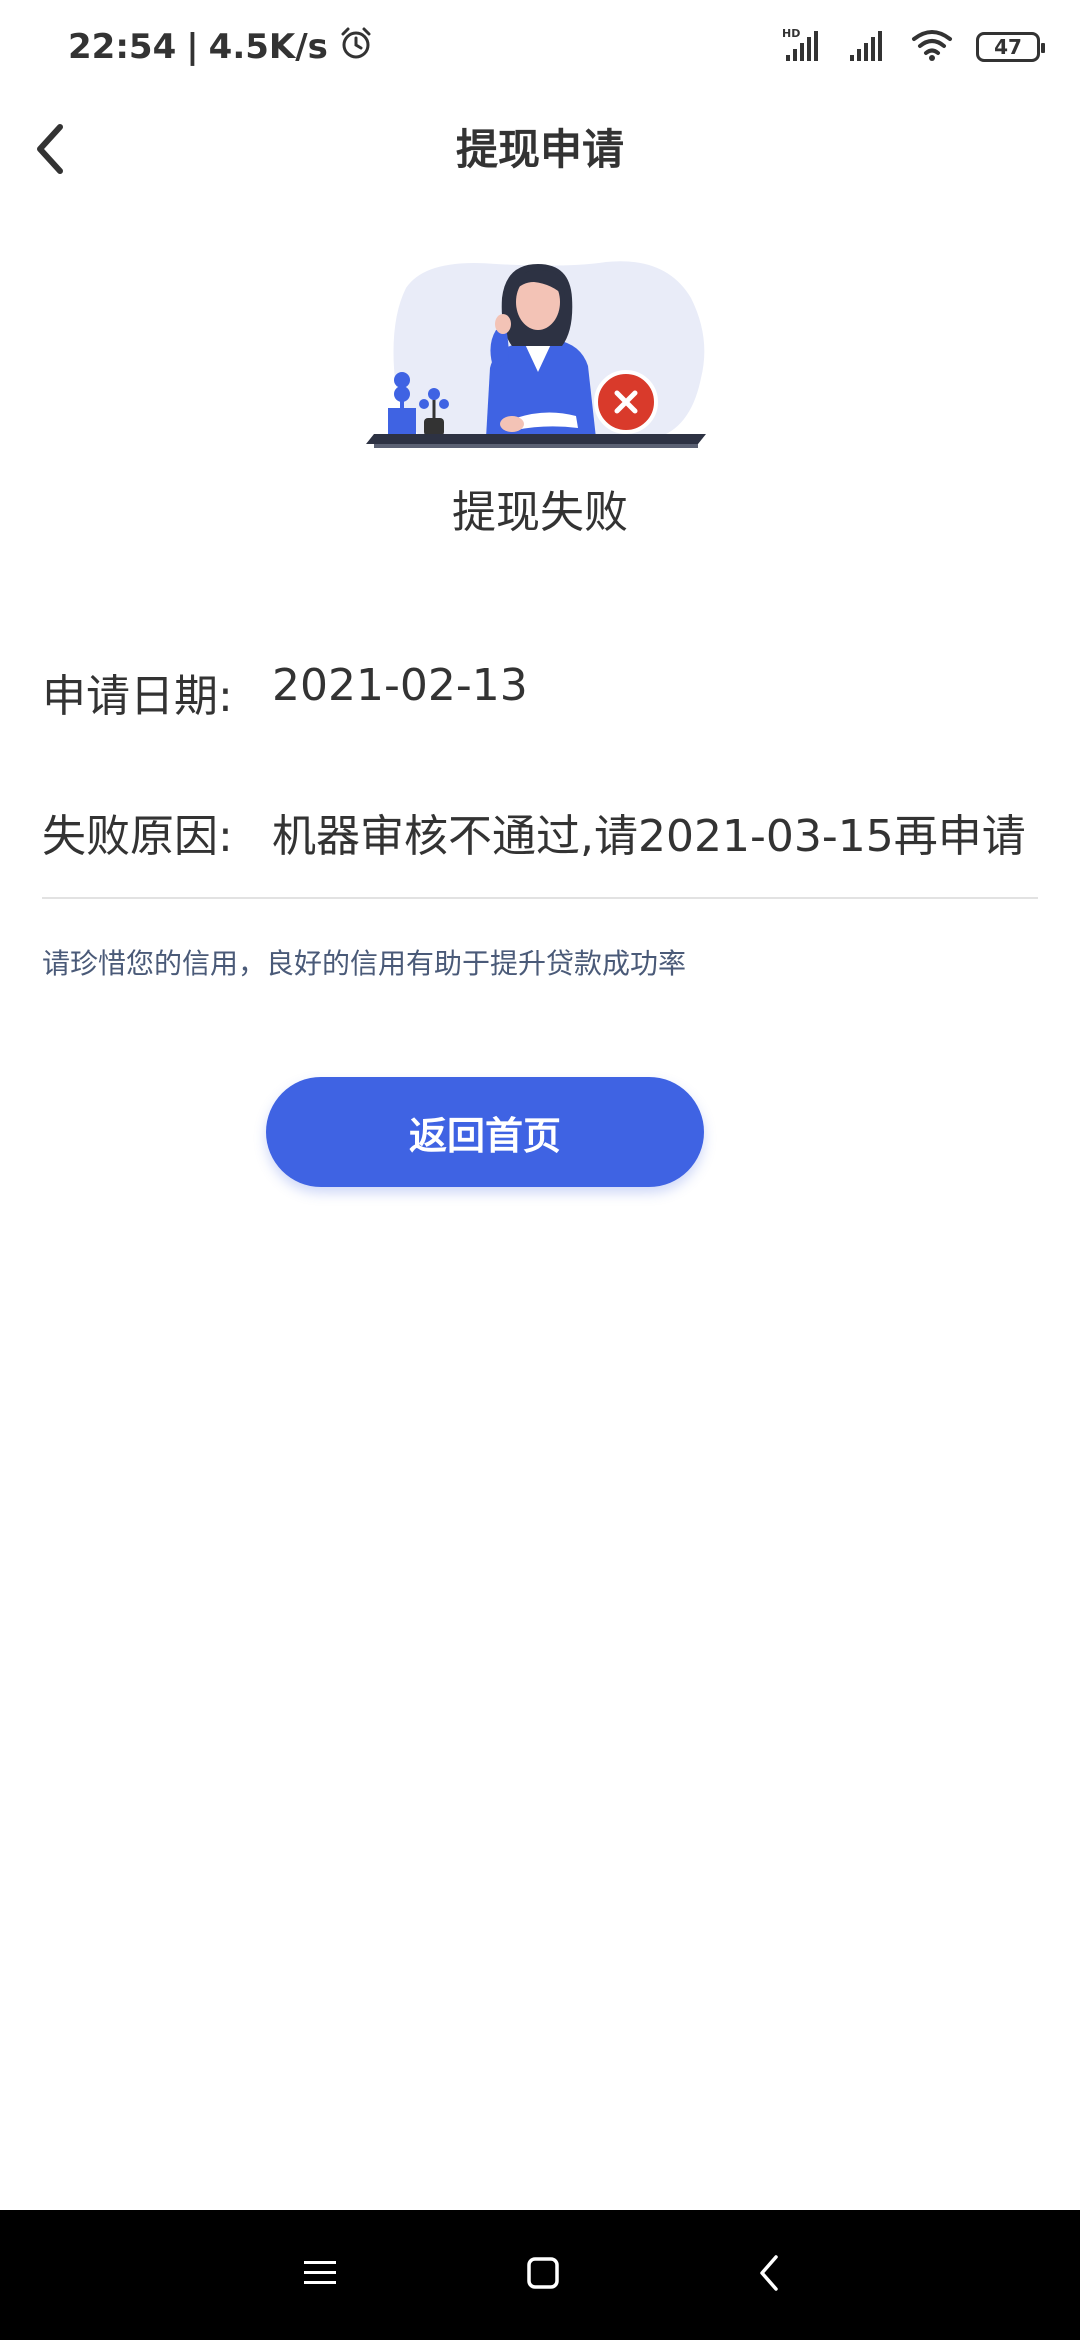 The height and width of the screenshot is (2340, 1080). I want to click on signal-icon, so click(868, 47).